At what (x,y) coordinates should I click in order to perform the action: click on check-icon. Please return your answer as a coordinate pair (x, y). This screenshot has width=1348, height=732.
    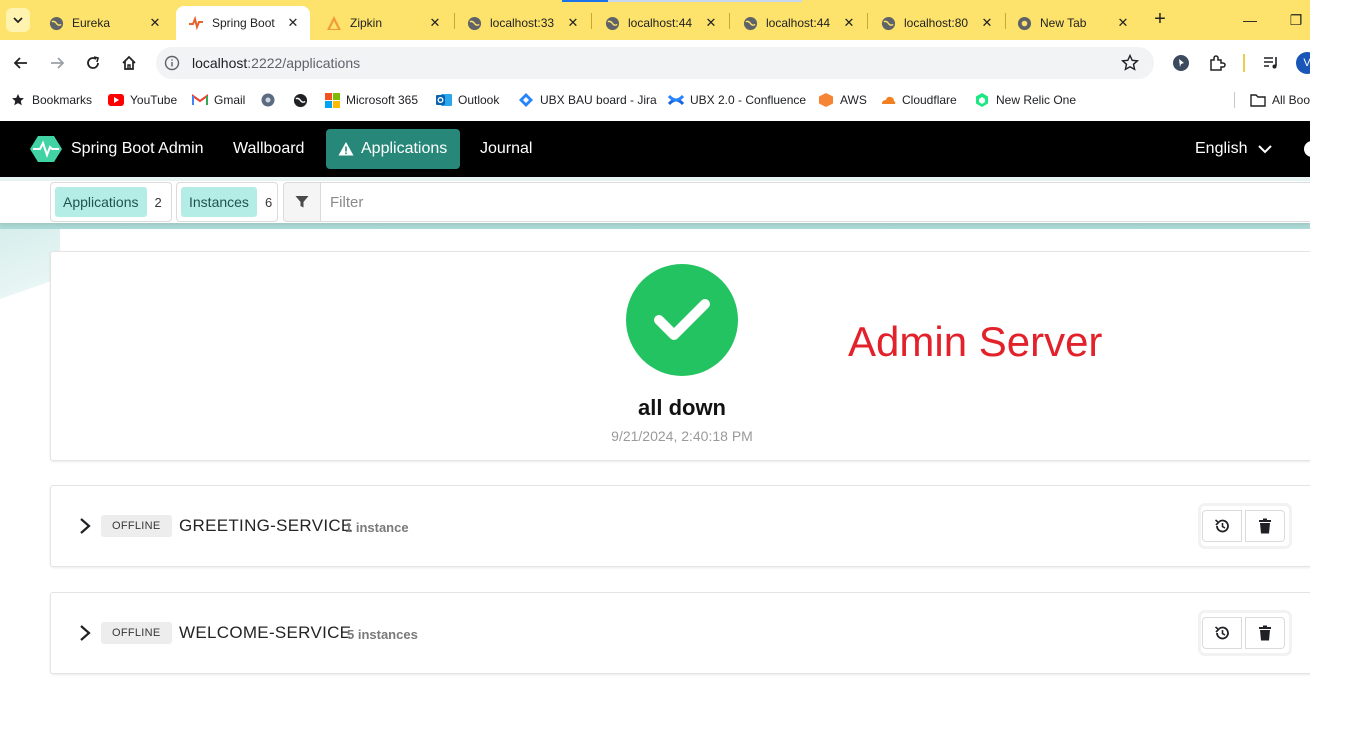
    Looking at the image, I should click on (682, 319).